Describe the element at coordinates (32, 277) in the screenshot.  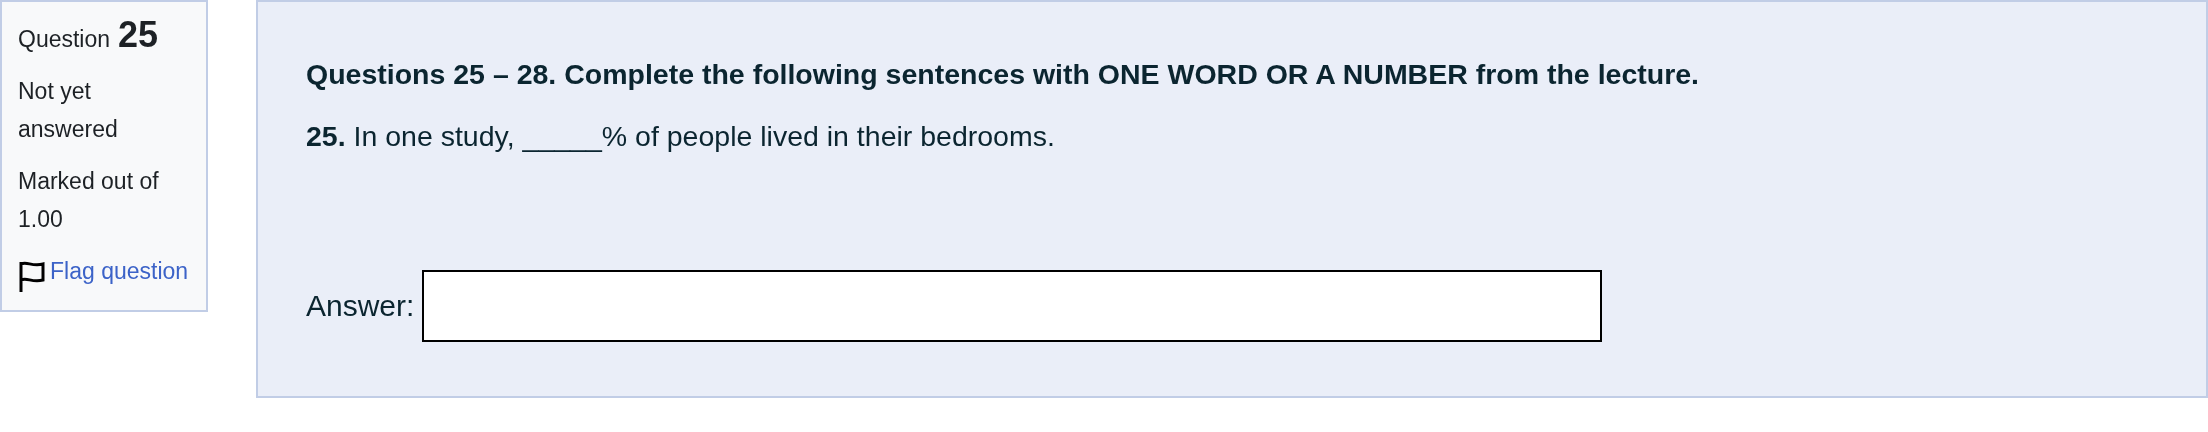
I see `flag-icon` at that location.